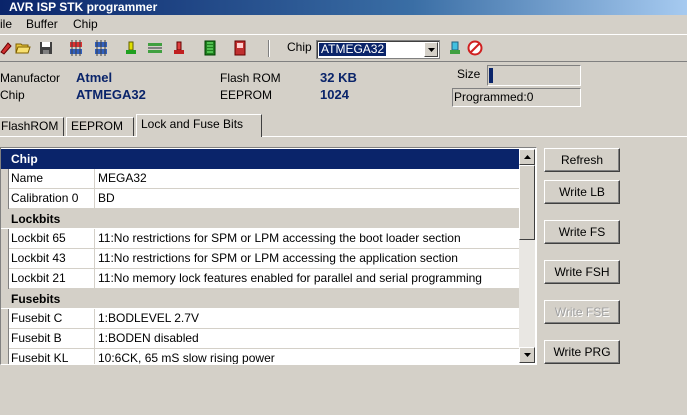  I want to click on connect-icon, so click(455, 48).